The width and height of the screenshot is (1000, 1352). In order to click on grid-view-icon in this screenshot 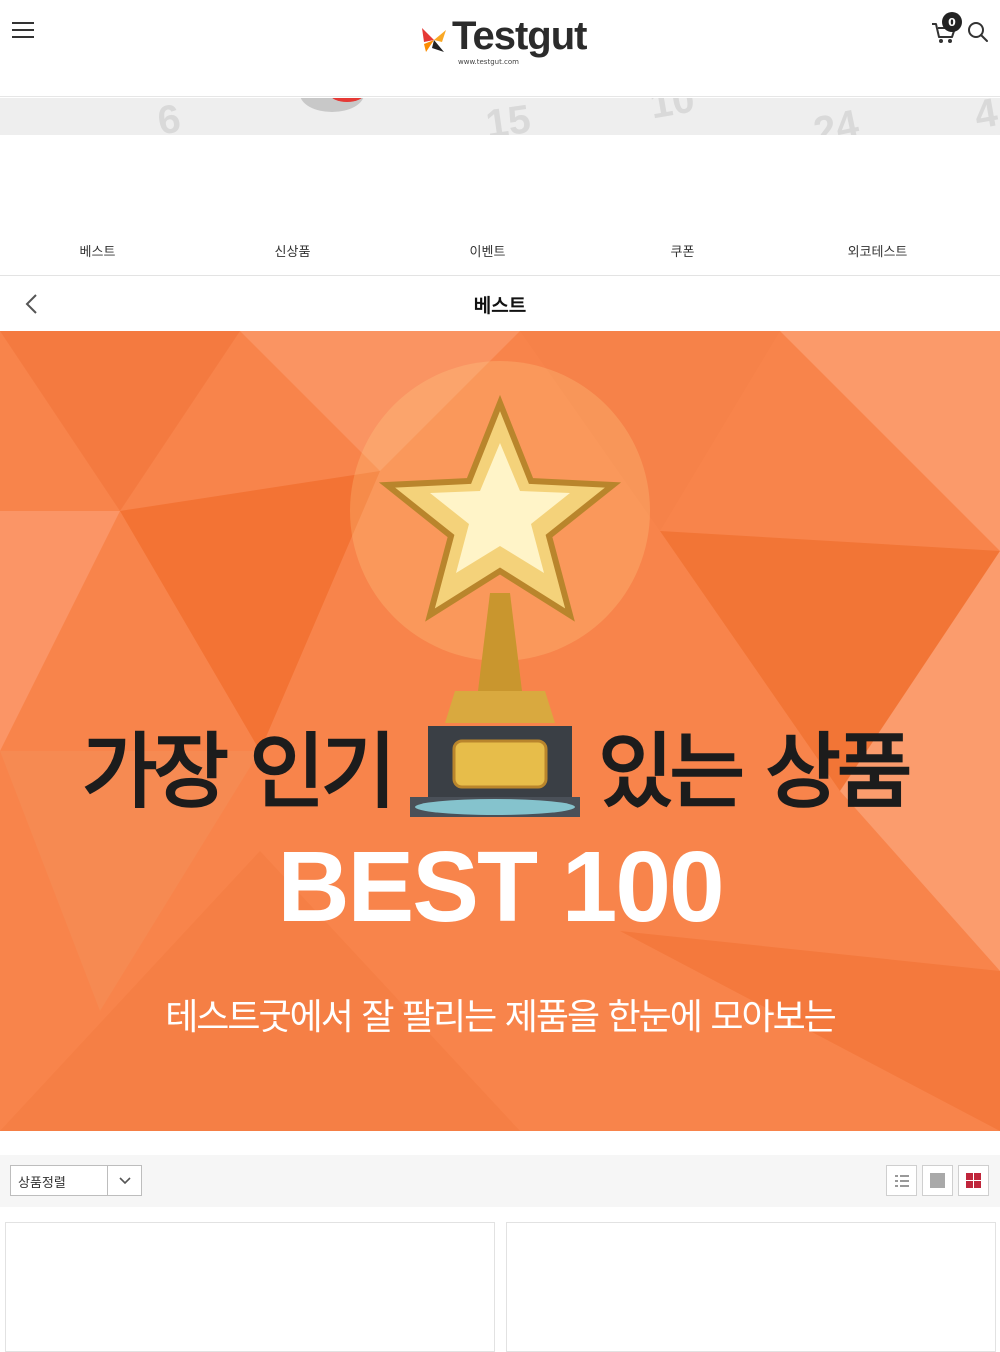, I will do `click(973, 1180)`.